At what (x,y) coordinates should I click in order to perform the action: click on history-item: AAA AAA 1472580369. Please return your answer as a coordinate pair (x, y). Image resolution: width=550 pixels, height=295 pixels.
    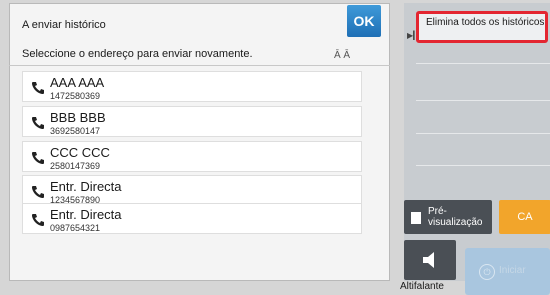
    Looking at the image, I should click on (192, 86).